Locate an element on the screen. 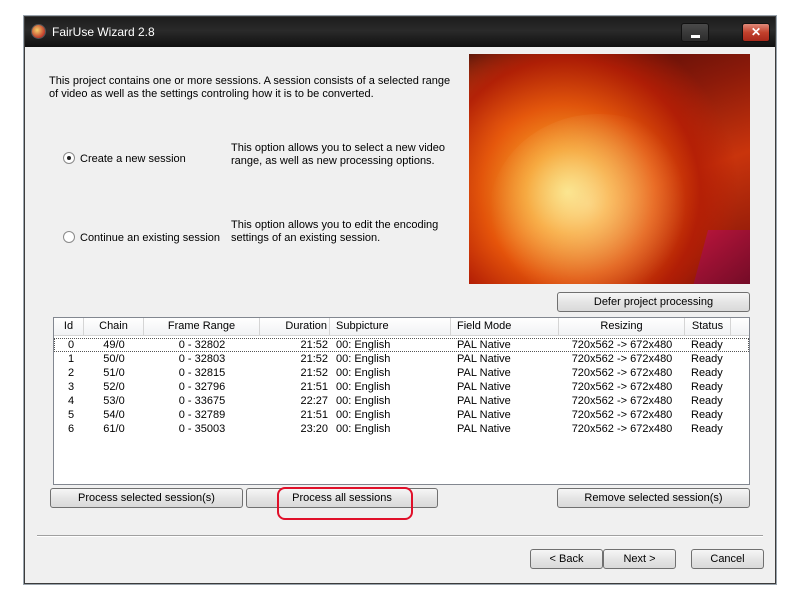 The width and height of the screenshot is (800, 600). cell-frame-range: 0 - 35003 is located at coordinates (202, 429).